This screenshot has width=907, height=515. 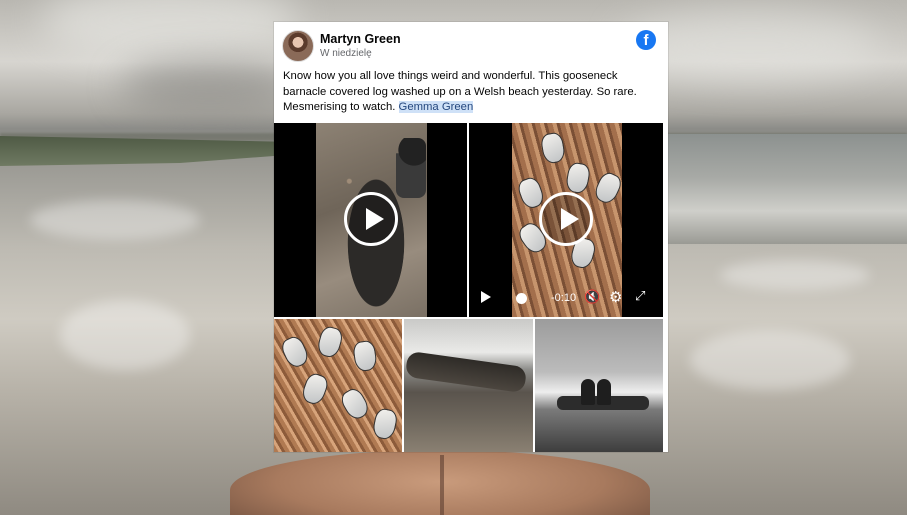 What do you see at coordinates (436, 107) in the screenshot?
I see `mention-link: Gemma Green` at bounding box center [436, 107].